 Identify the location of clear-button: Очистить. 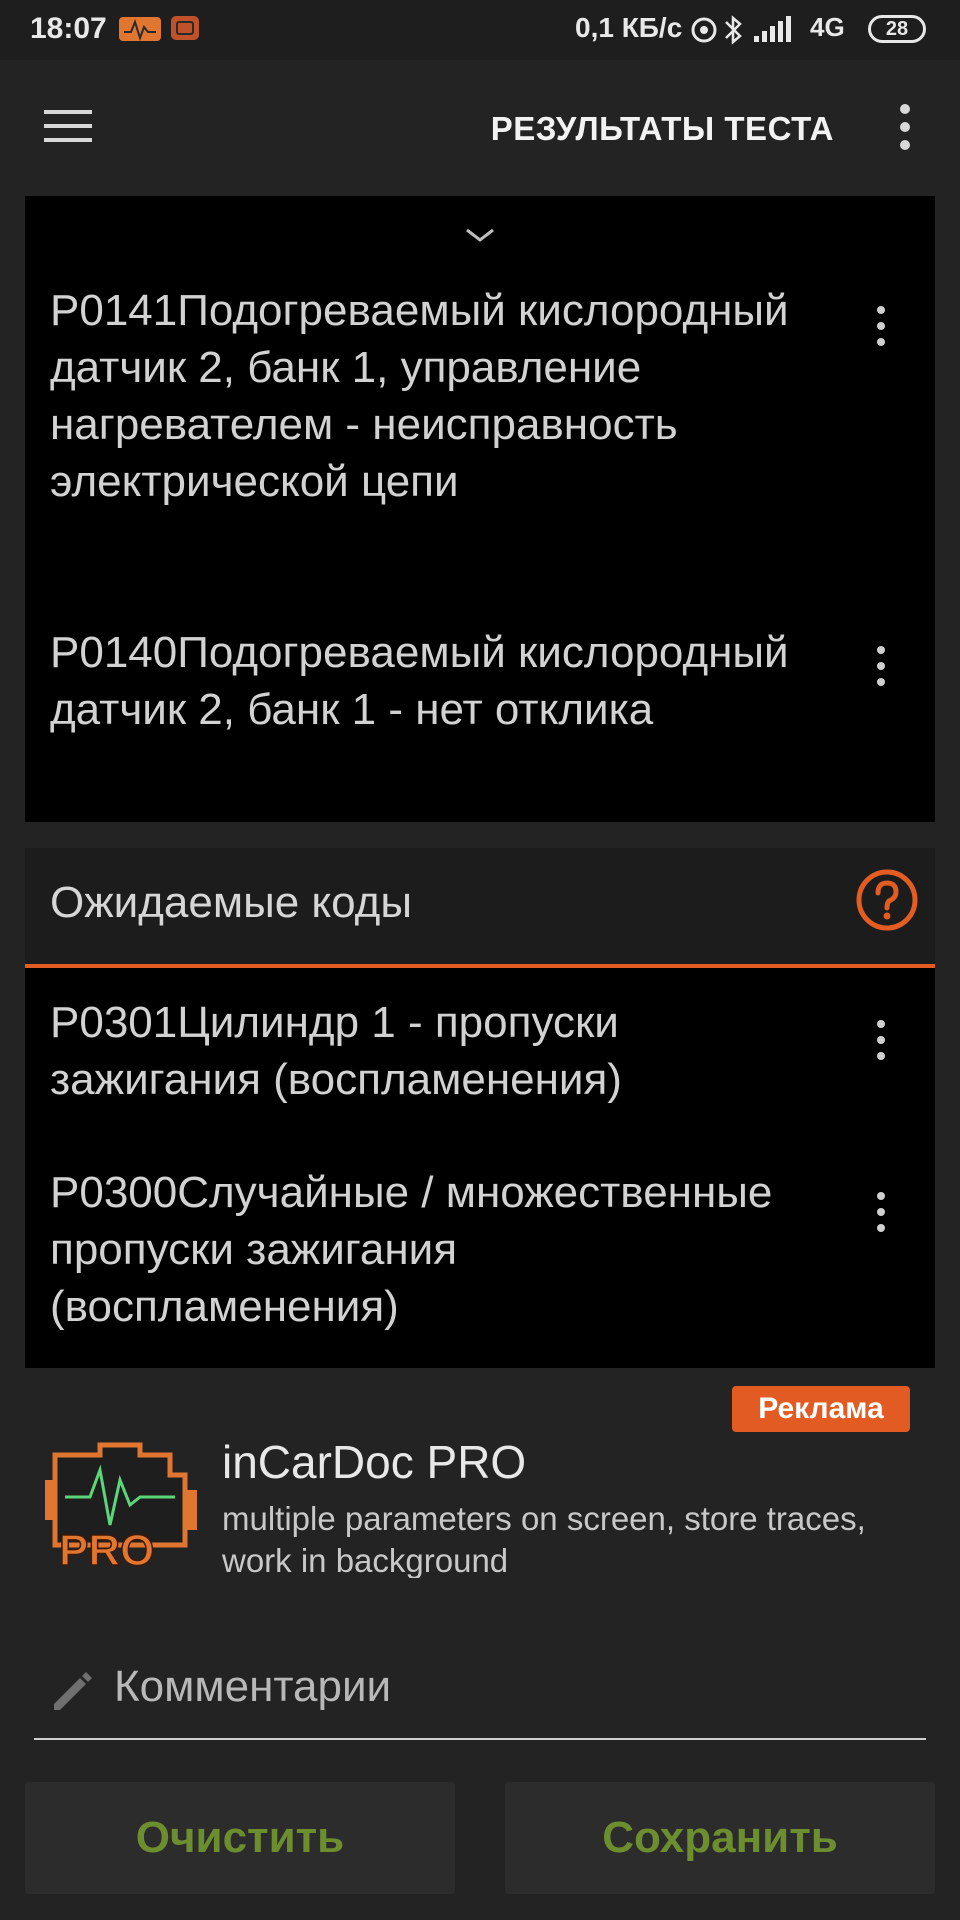
(240, 1838).